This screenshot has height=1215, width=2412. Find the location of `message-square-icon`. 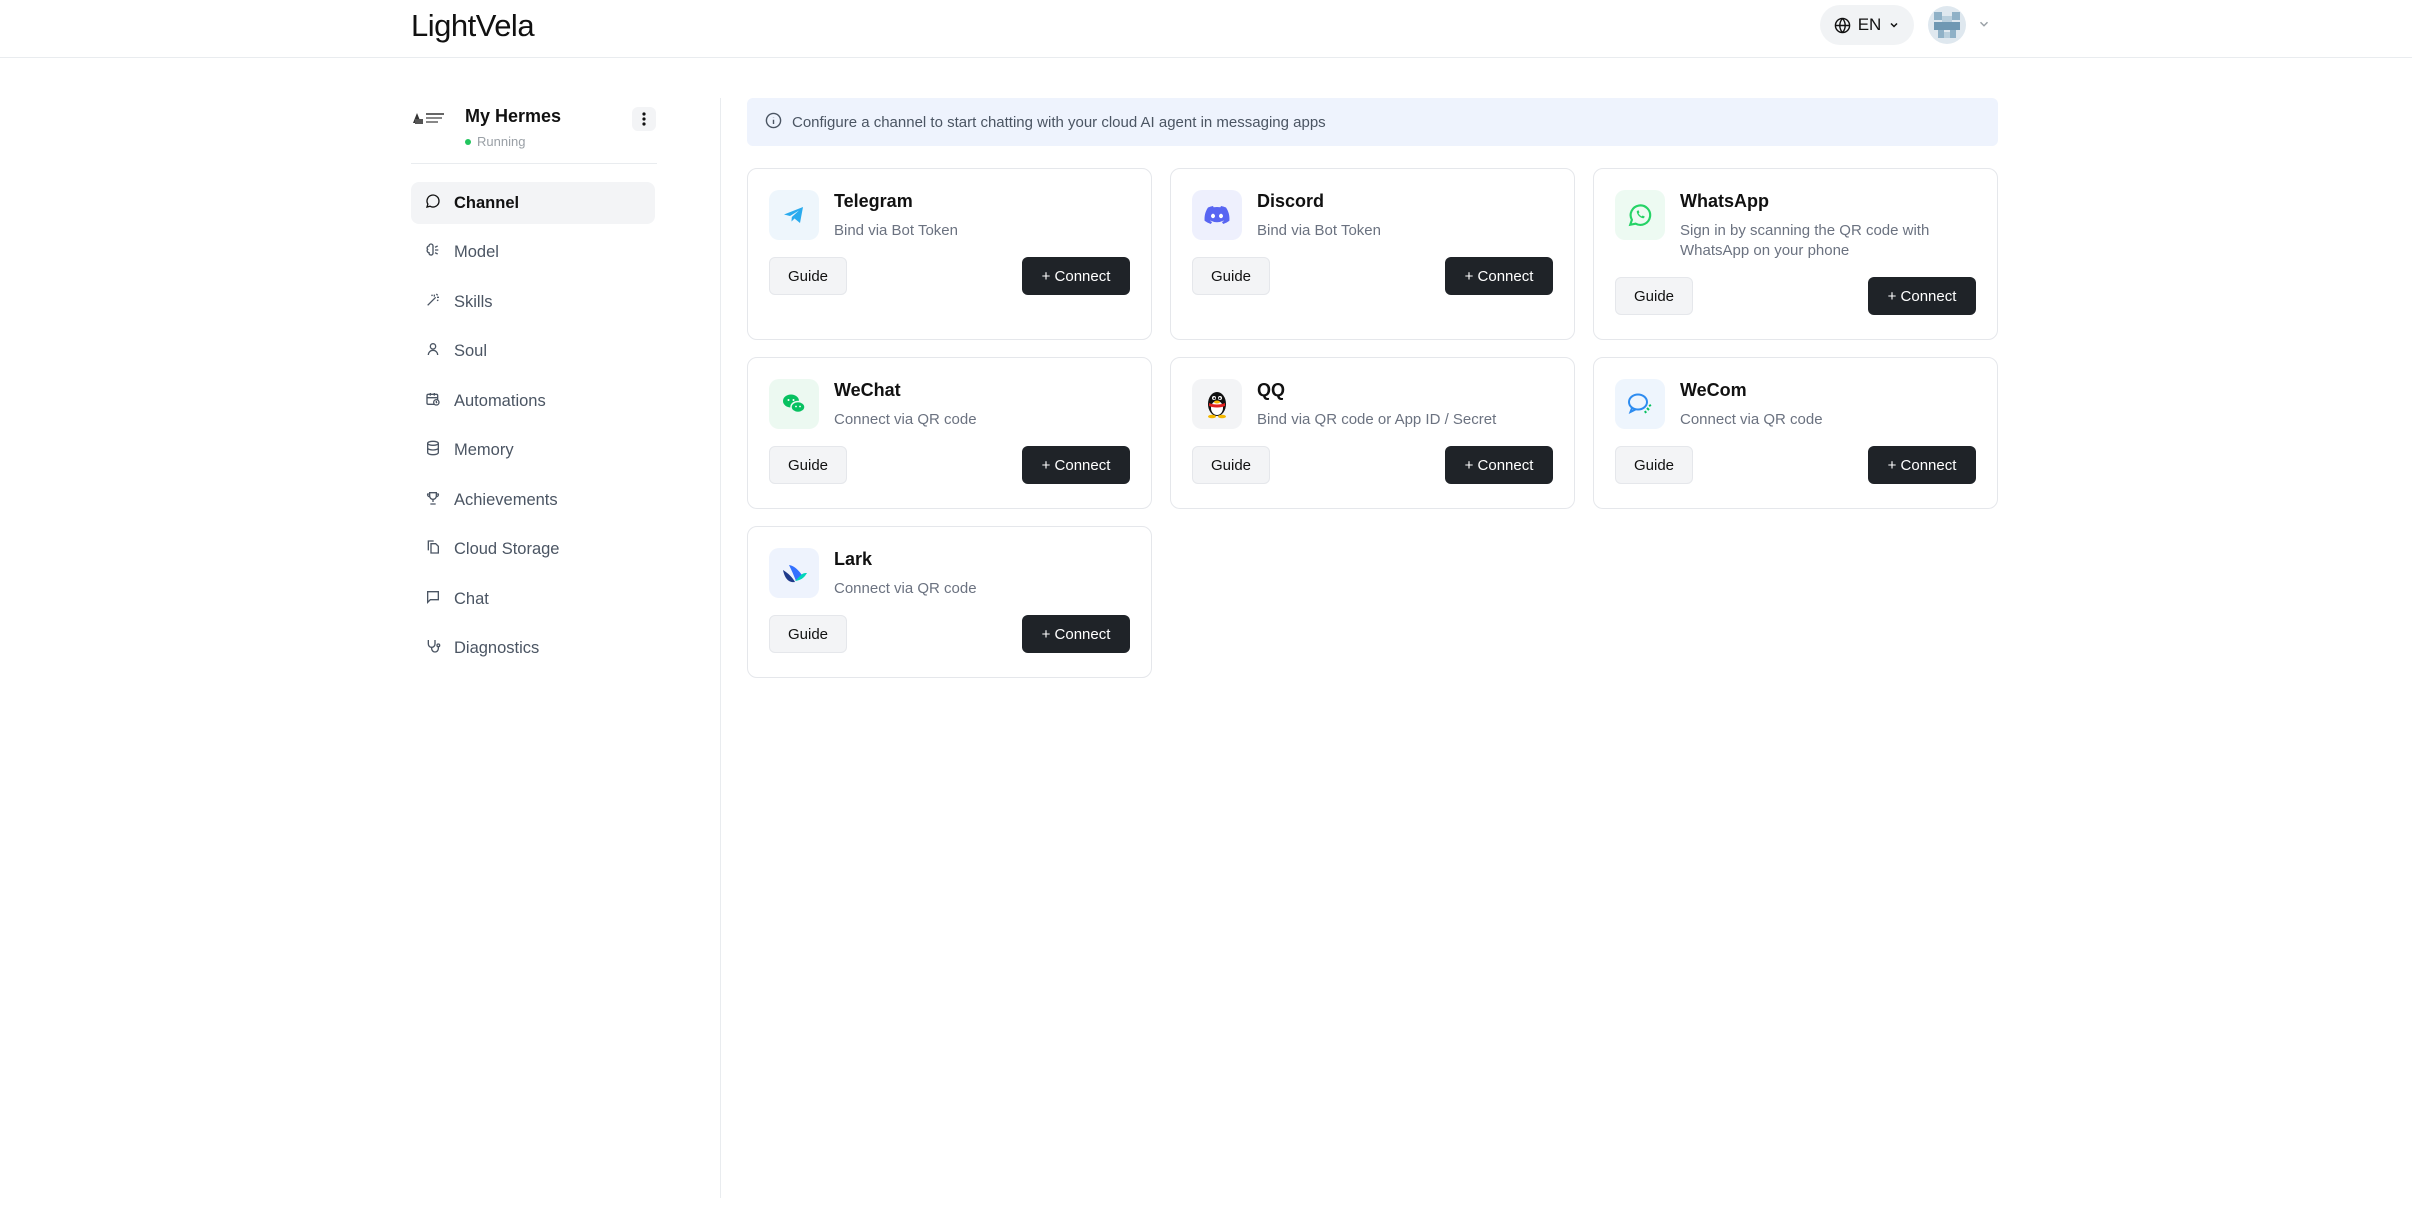

message-square-icon is located at coordinates (433, 599).